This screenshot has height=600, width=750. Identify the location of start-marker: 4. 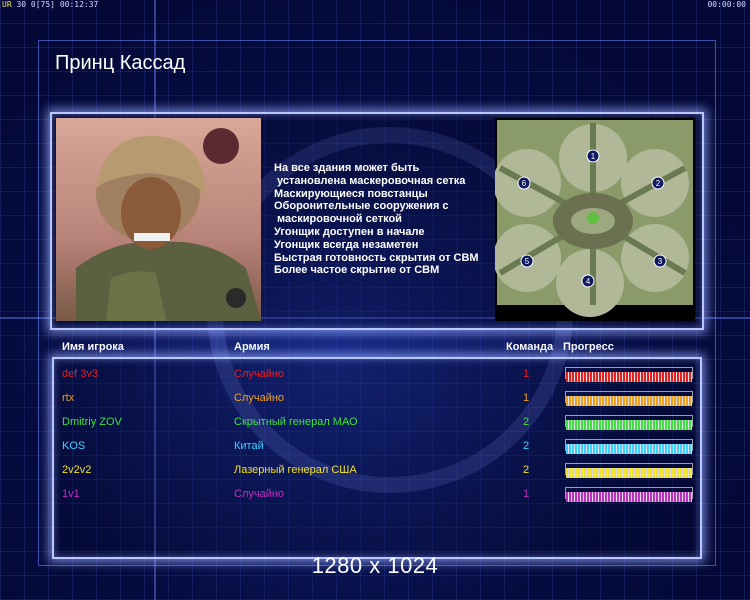
(588, 281).